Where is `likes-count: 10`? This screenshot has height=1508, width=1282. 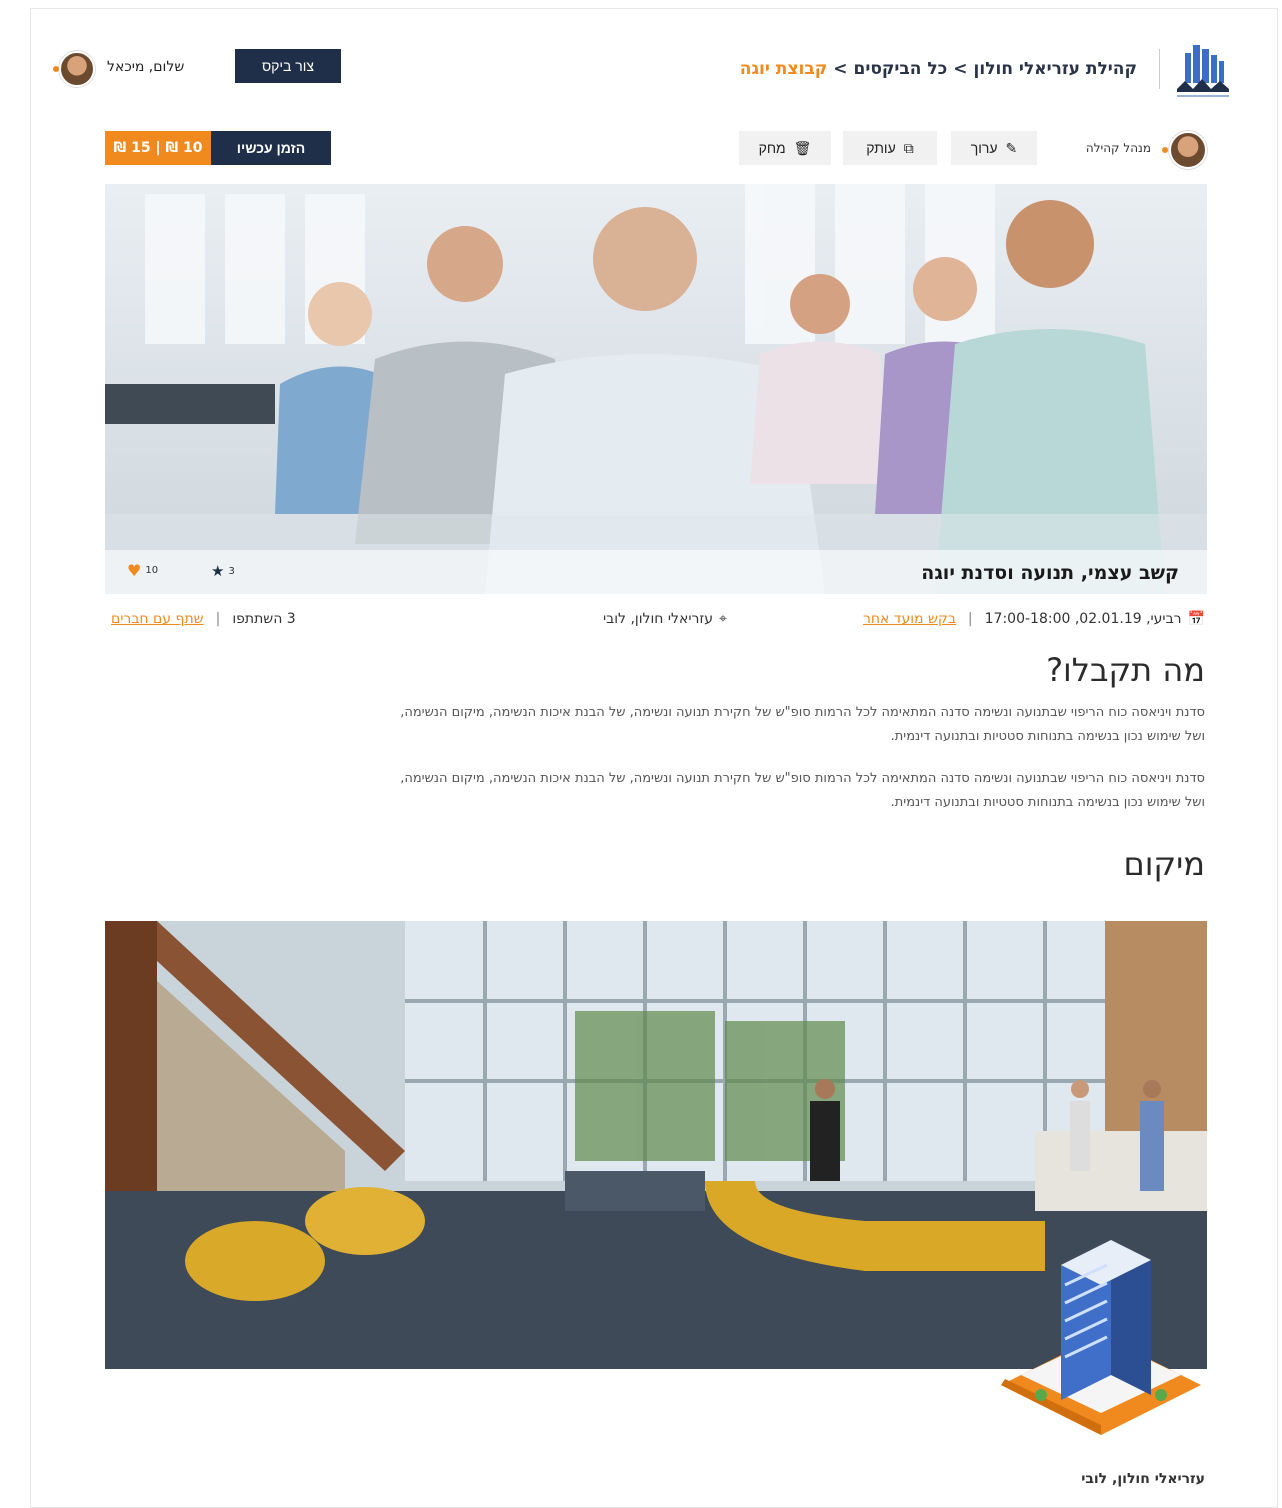 likes-count: 10 is located at coordinates (152, 570).